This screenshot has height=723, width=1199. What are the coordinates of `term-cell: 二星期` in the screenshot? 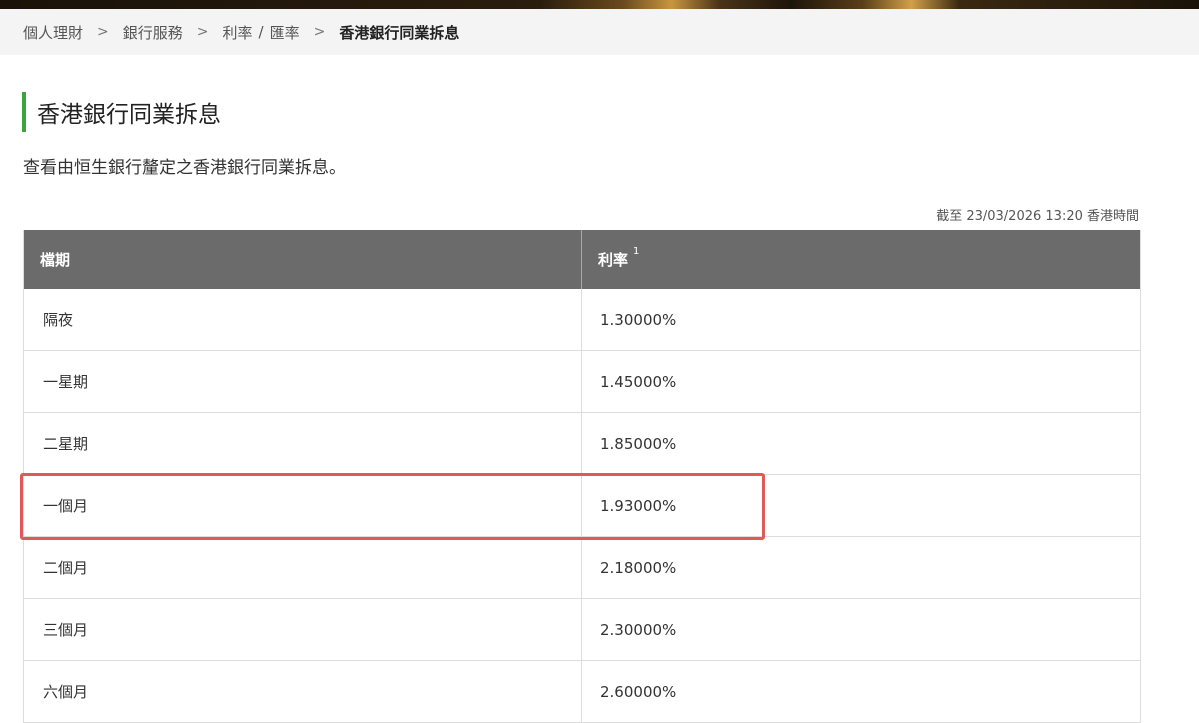 It's located at (303, 443).